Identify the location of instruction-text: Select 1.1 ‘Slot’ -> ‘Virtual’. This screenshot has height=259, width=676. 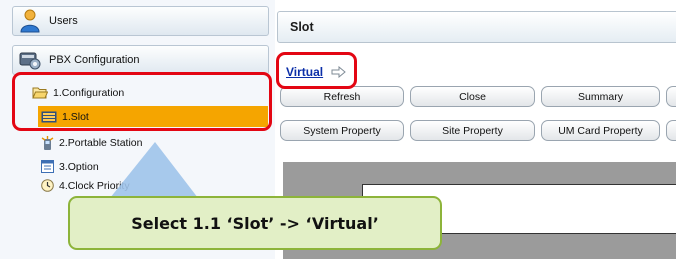
(255, 223).